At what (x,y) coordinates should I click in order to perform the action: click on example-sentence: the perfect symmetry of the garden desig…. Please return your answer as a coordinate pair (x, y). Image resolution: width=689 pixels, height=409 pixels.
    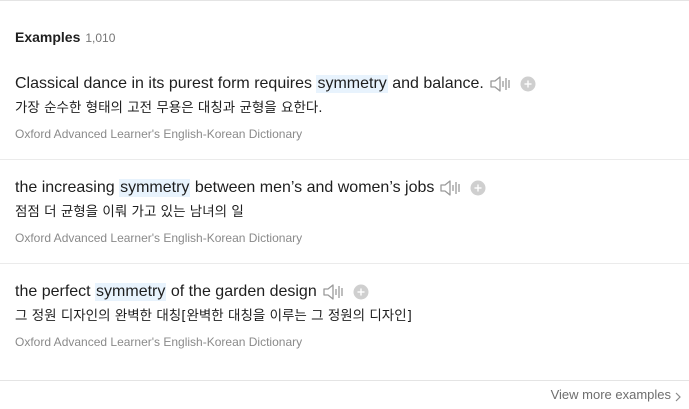
    Looking at the image, I should click on (352, 292).